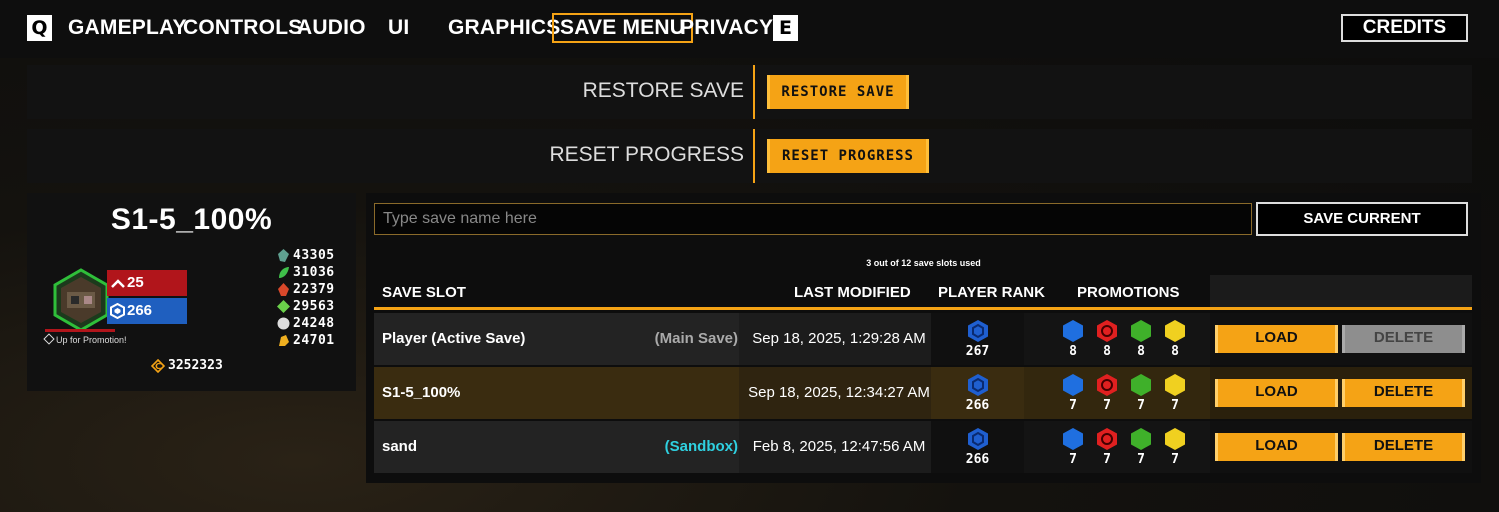 This screenshot has width=1499, height=512. I want to click on promotion-progress-bar, so click(80, 330).